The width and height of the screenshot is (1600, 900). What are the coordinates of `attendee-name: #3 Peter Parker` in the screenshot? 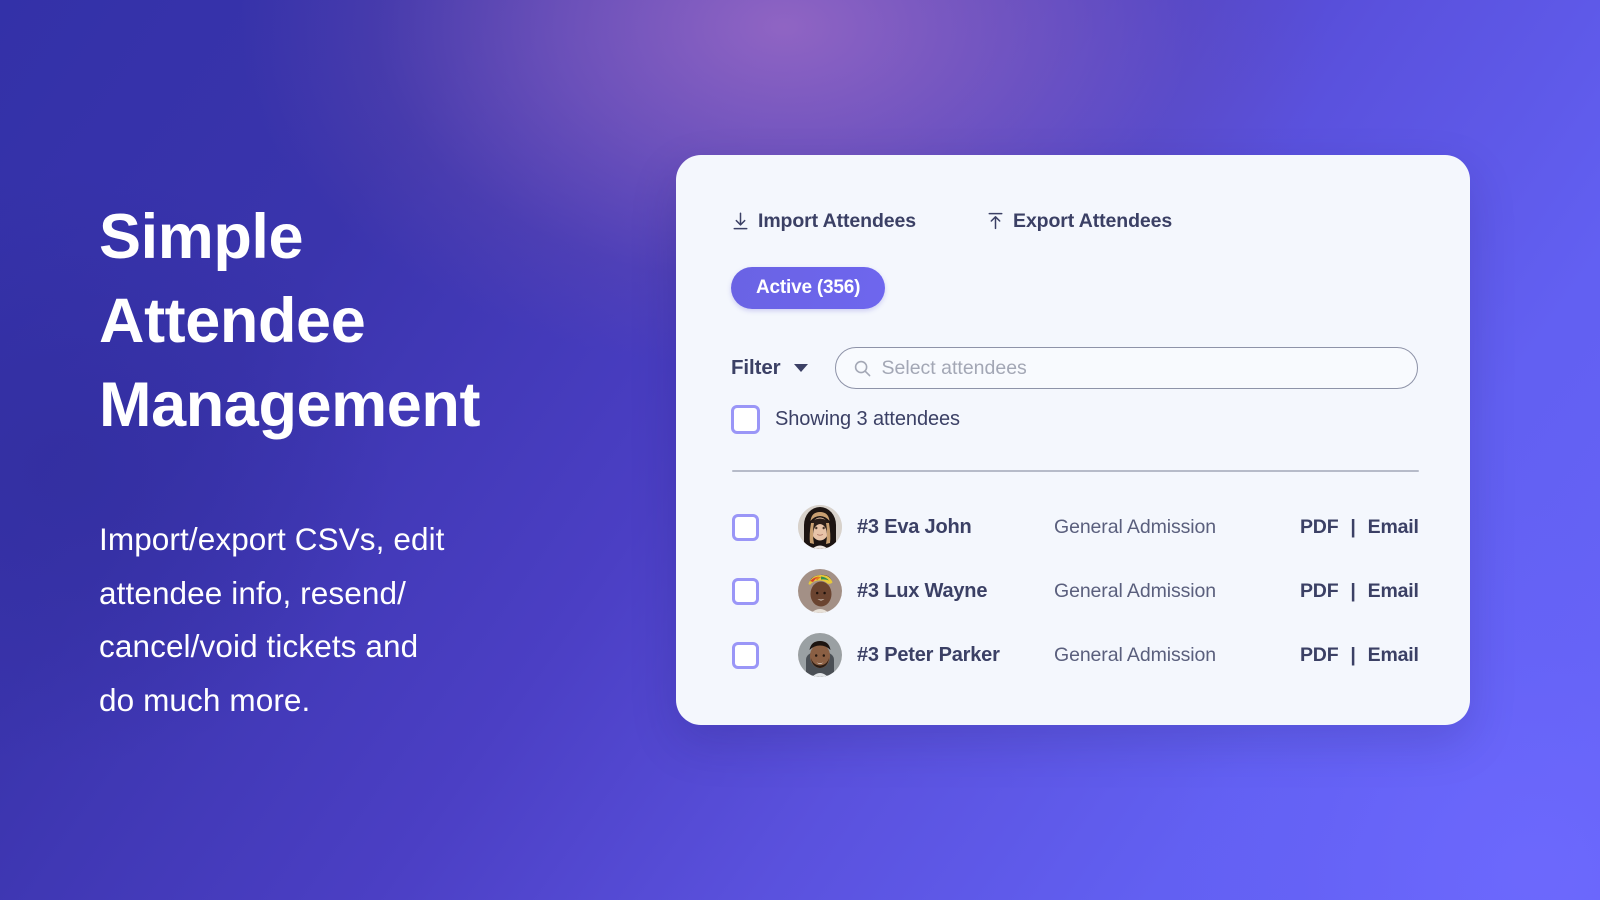 It's located at (928, 654).